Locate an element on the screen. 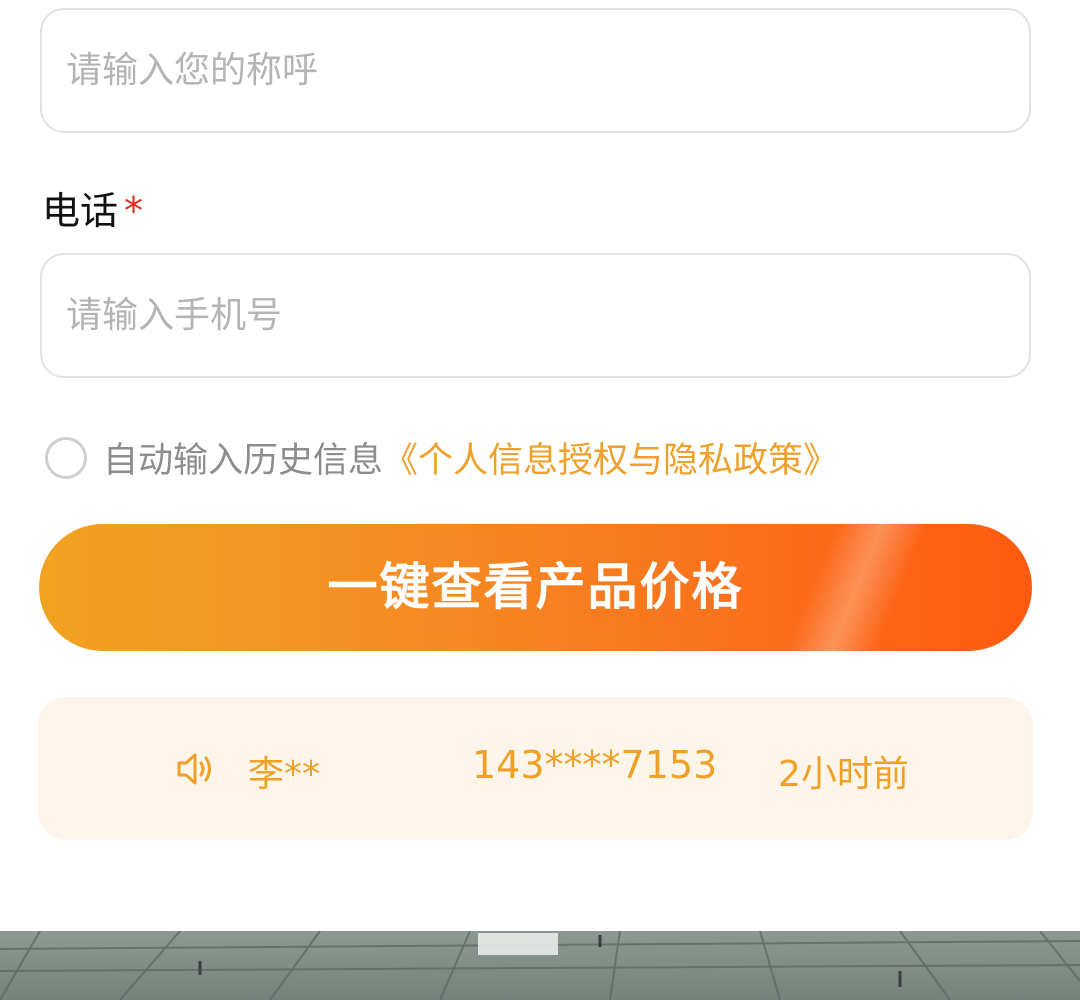 The image size is (1080, 1000). phone-input is located at coordinates (535, 315).